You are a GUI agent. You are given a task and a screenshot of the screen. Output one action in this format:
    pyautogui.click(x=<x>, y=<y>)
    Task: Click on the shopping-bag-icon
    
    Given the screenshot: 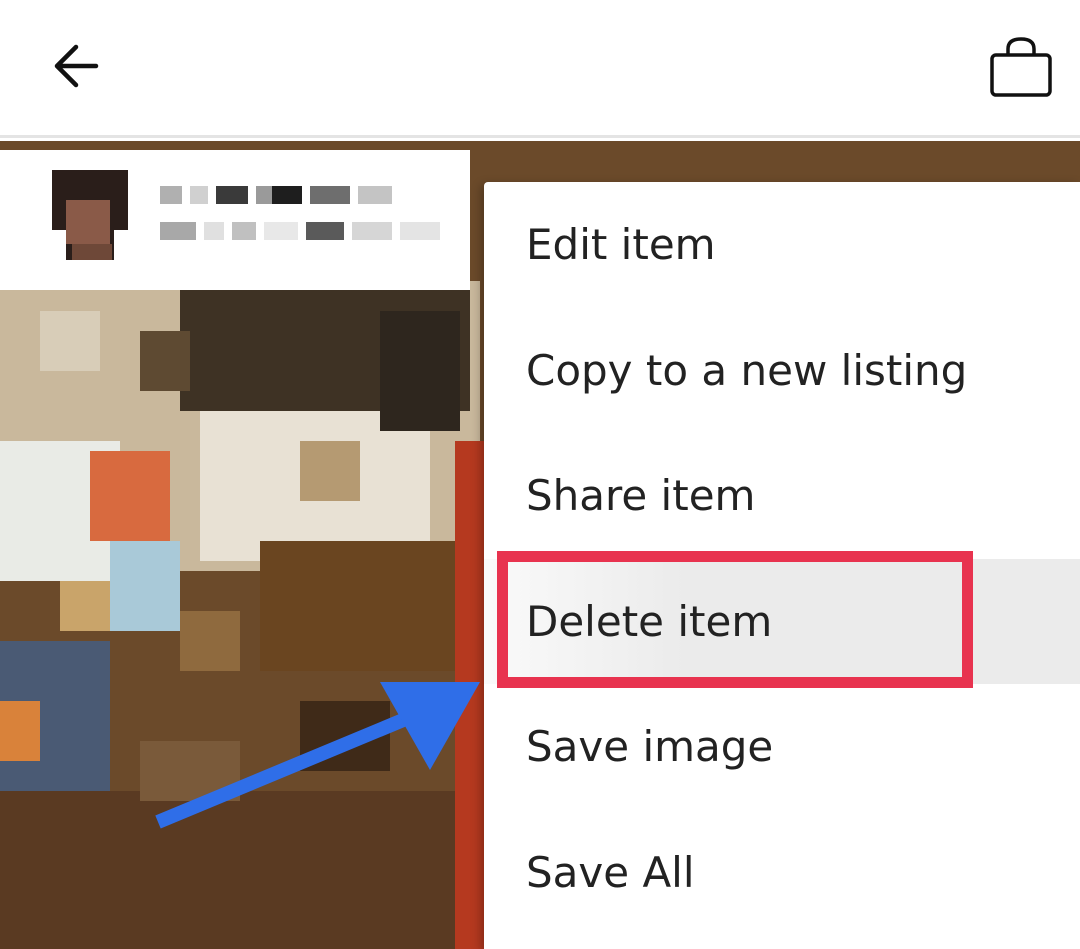 What is the action you would take?
    pyautogui.click(x=1021, y=67)
    